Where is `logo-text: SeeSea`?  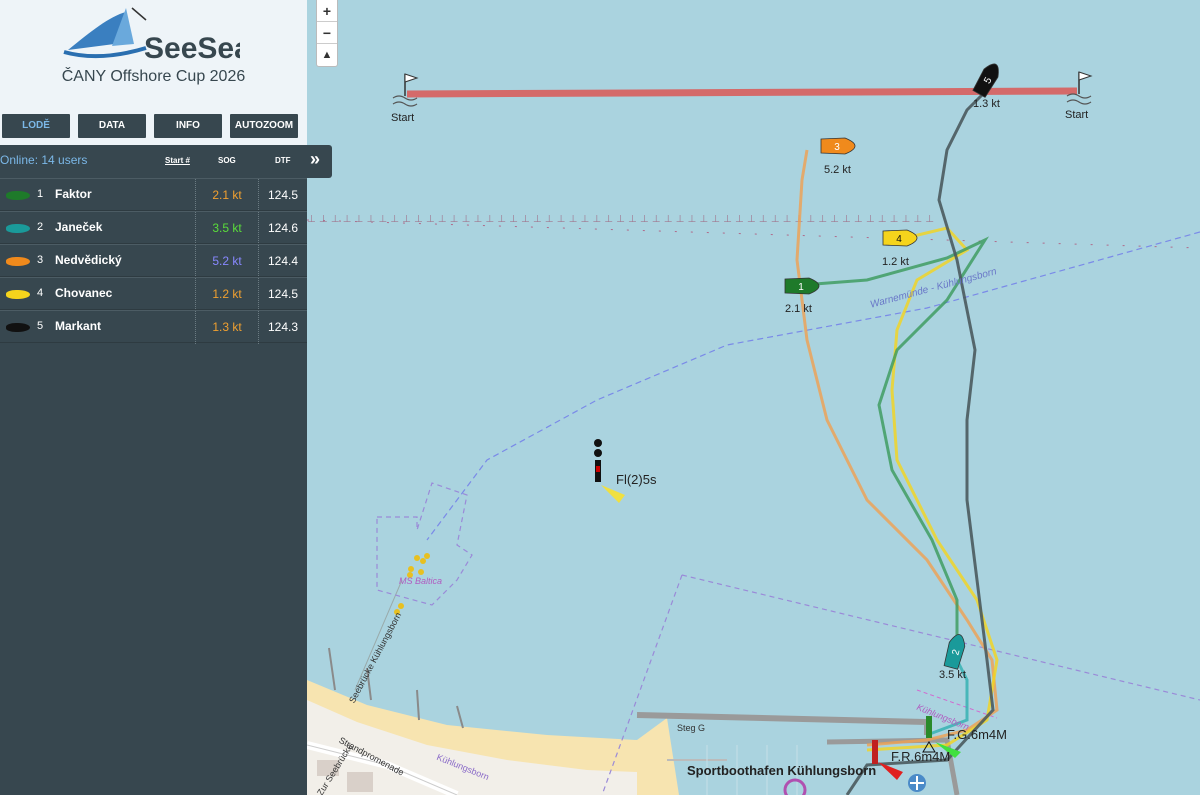 logo-text: SeeSea is located at coordinates (192, 48).